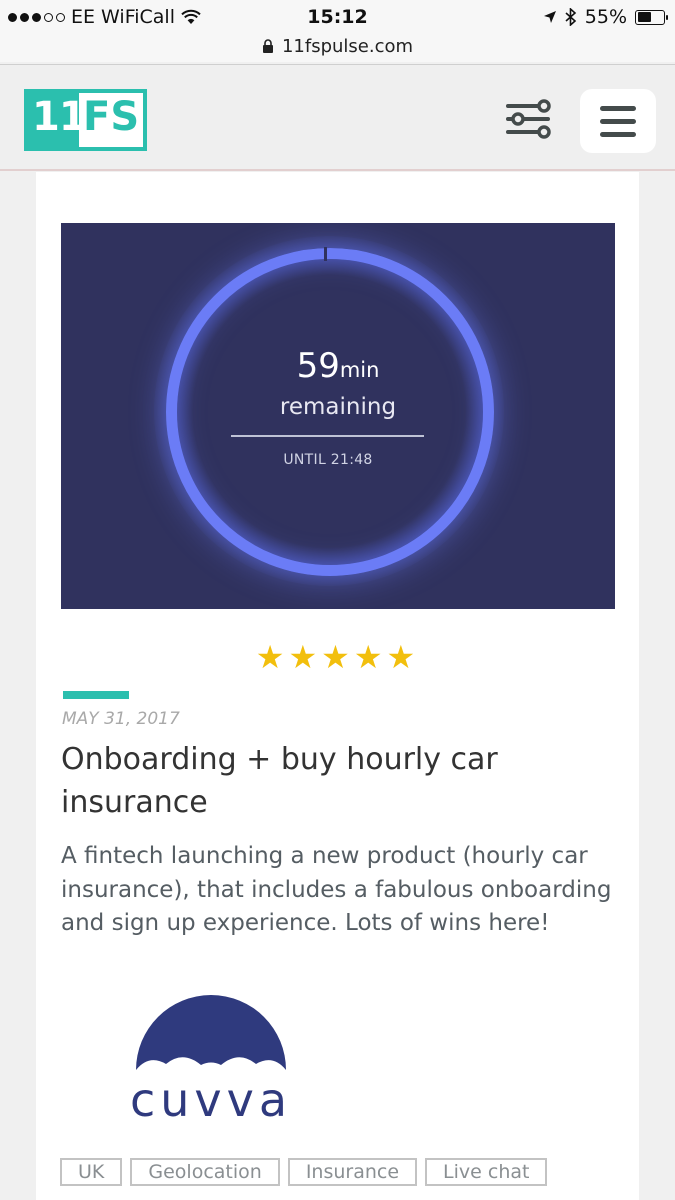 The height and width of the screenshot is (1200, 675). Describe the element at coordinates (59, 117) in the screenshot. I see `logo-number: 11` at that location.